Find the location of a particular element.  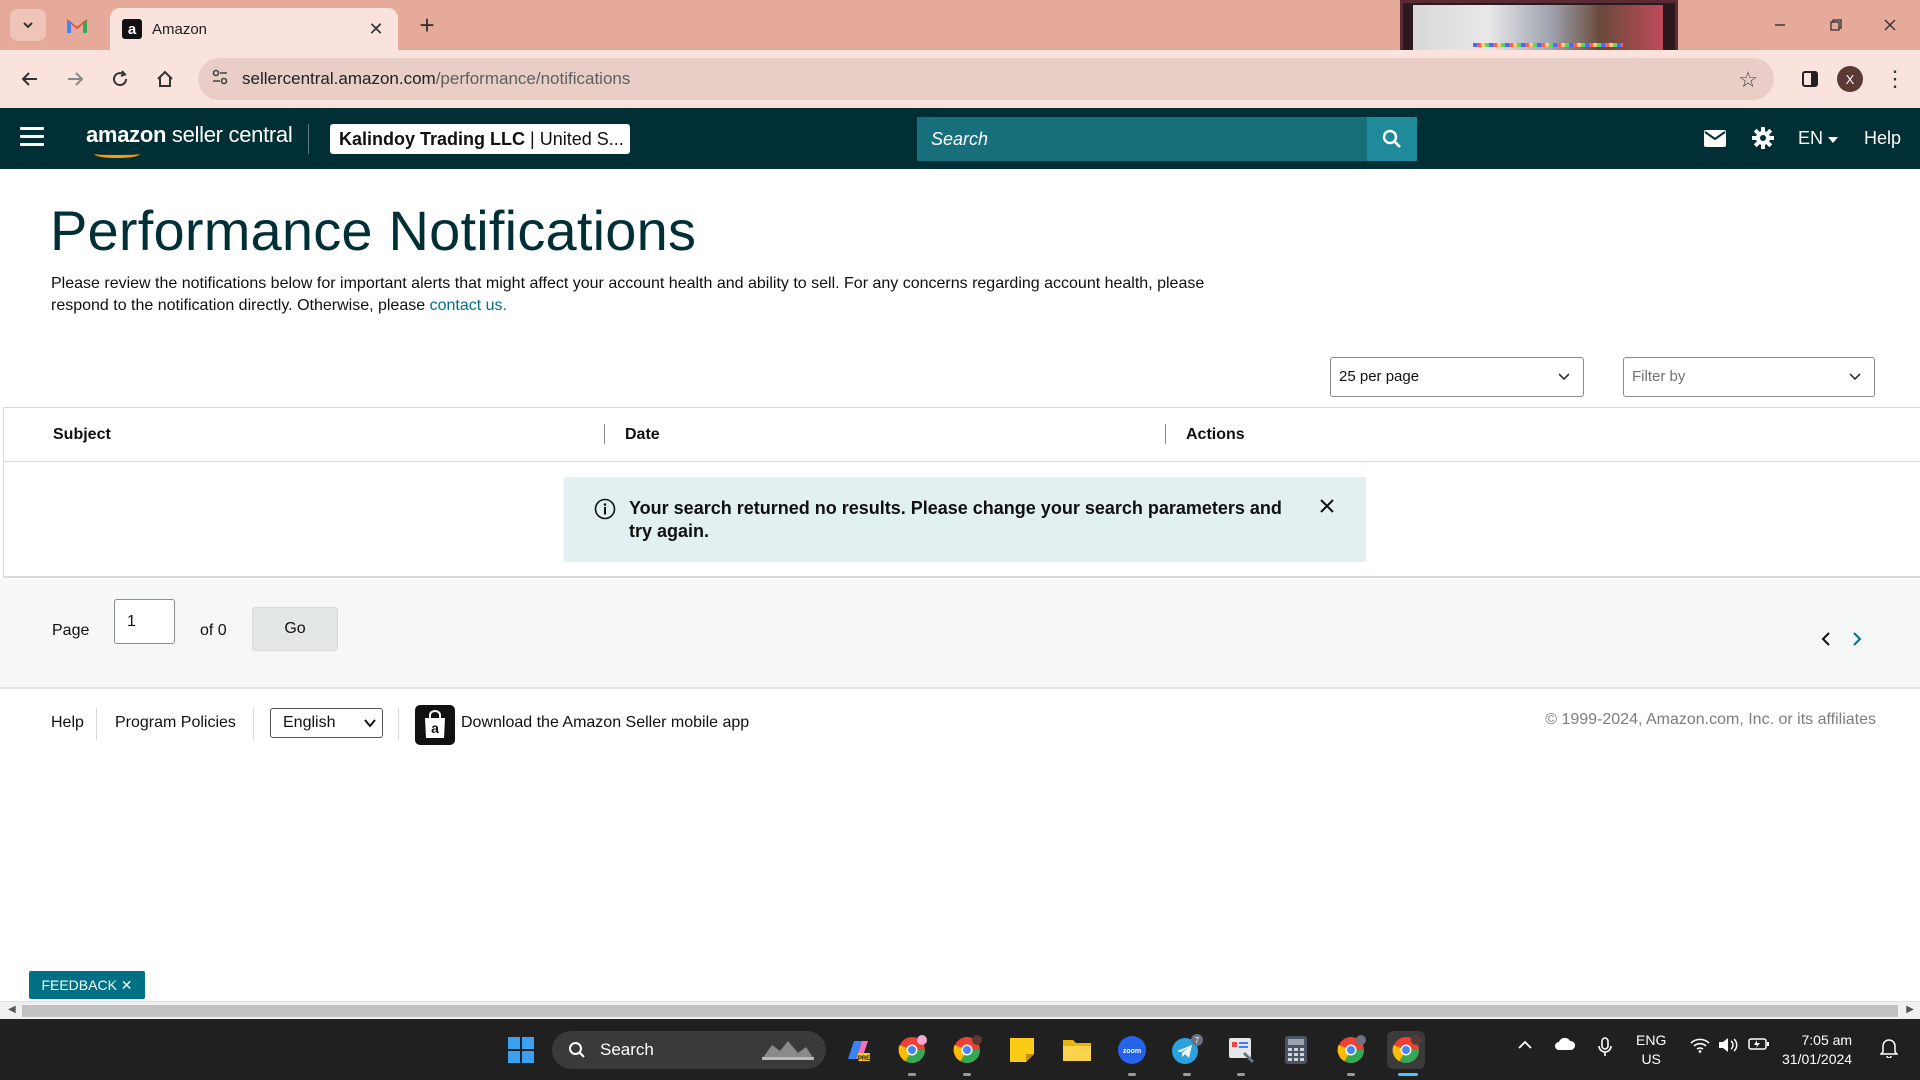

feedback-button: FEEDBACK ✕ is located at coordinates (87, 985).